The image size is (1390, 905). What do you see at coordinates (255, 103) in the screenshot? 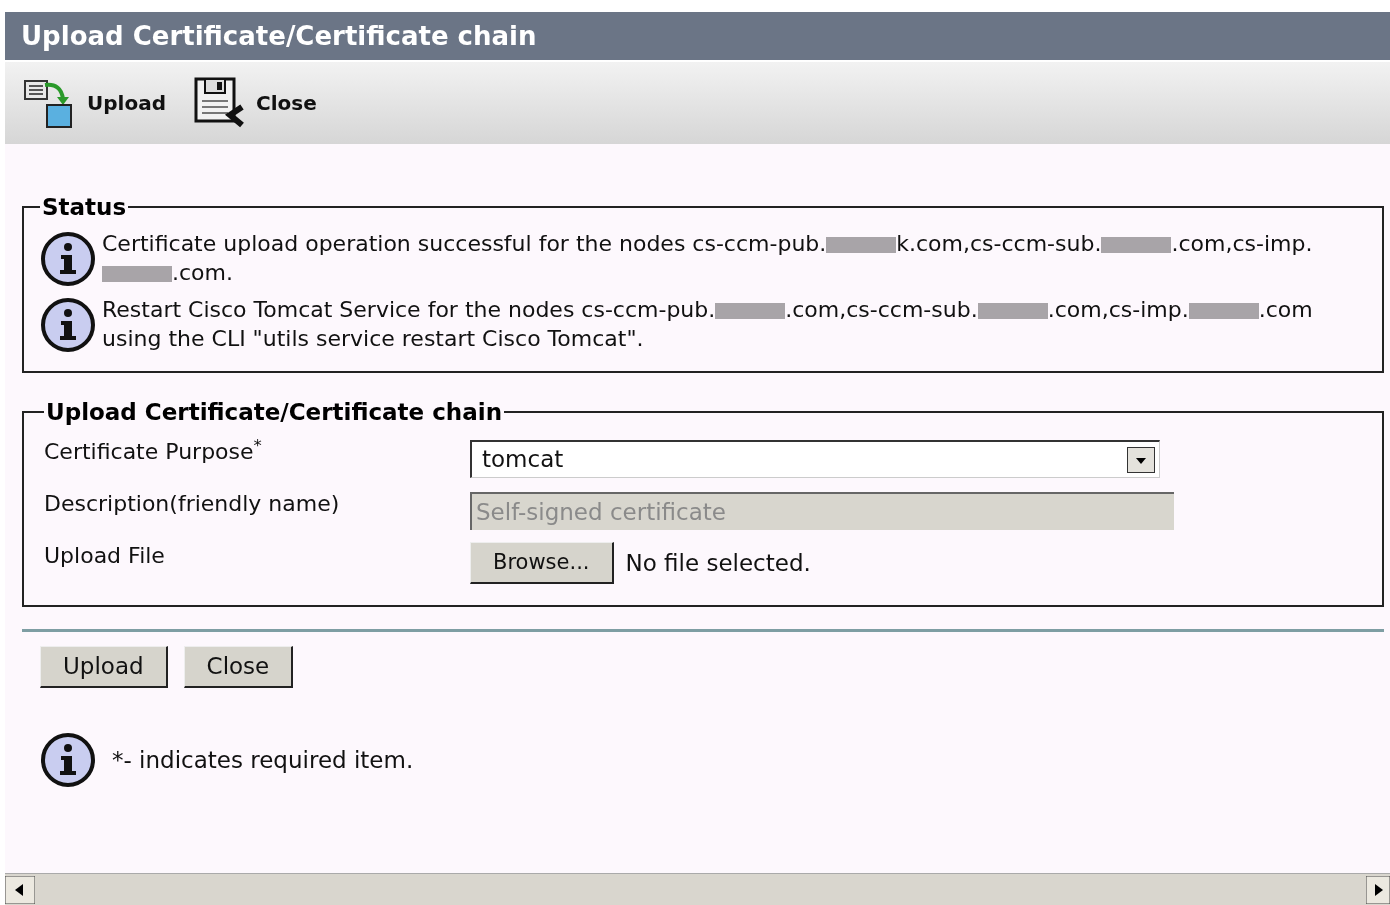
I see `close-toolbar-button: Close` at bounding box center [255, 103].